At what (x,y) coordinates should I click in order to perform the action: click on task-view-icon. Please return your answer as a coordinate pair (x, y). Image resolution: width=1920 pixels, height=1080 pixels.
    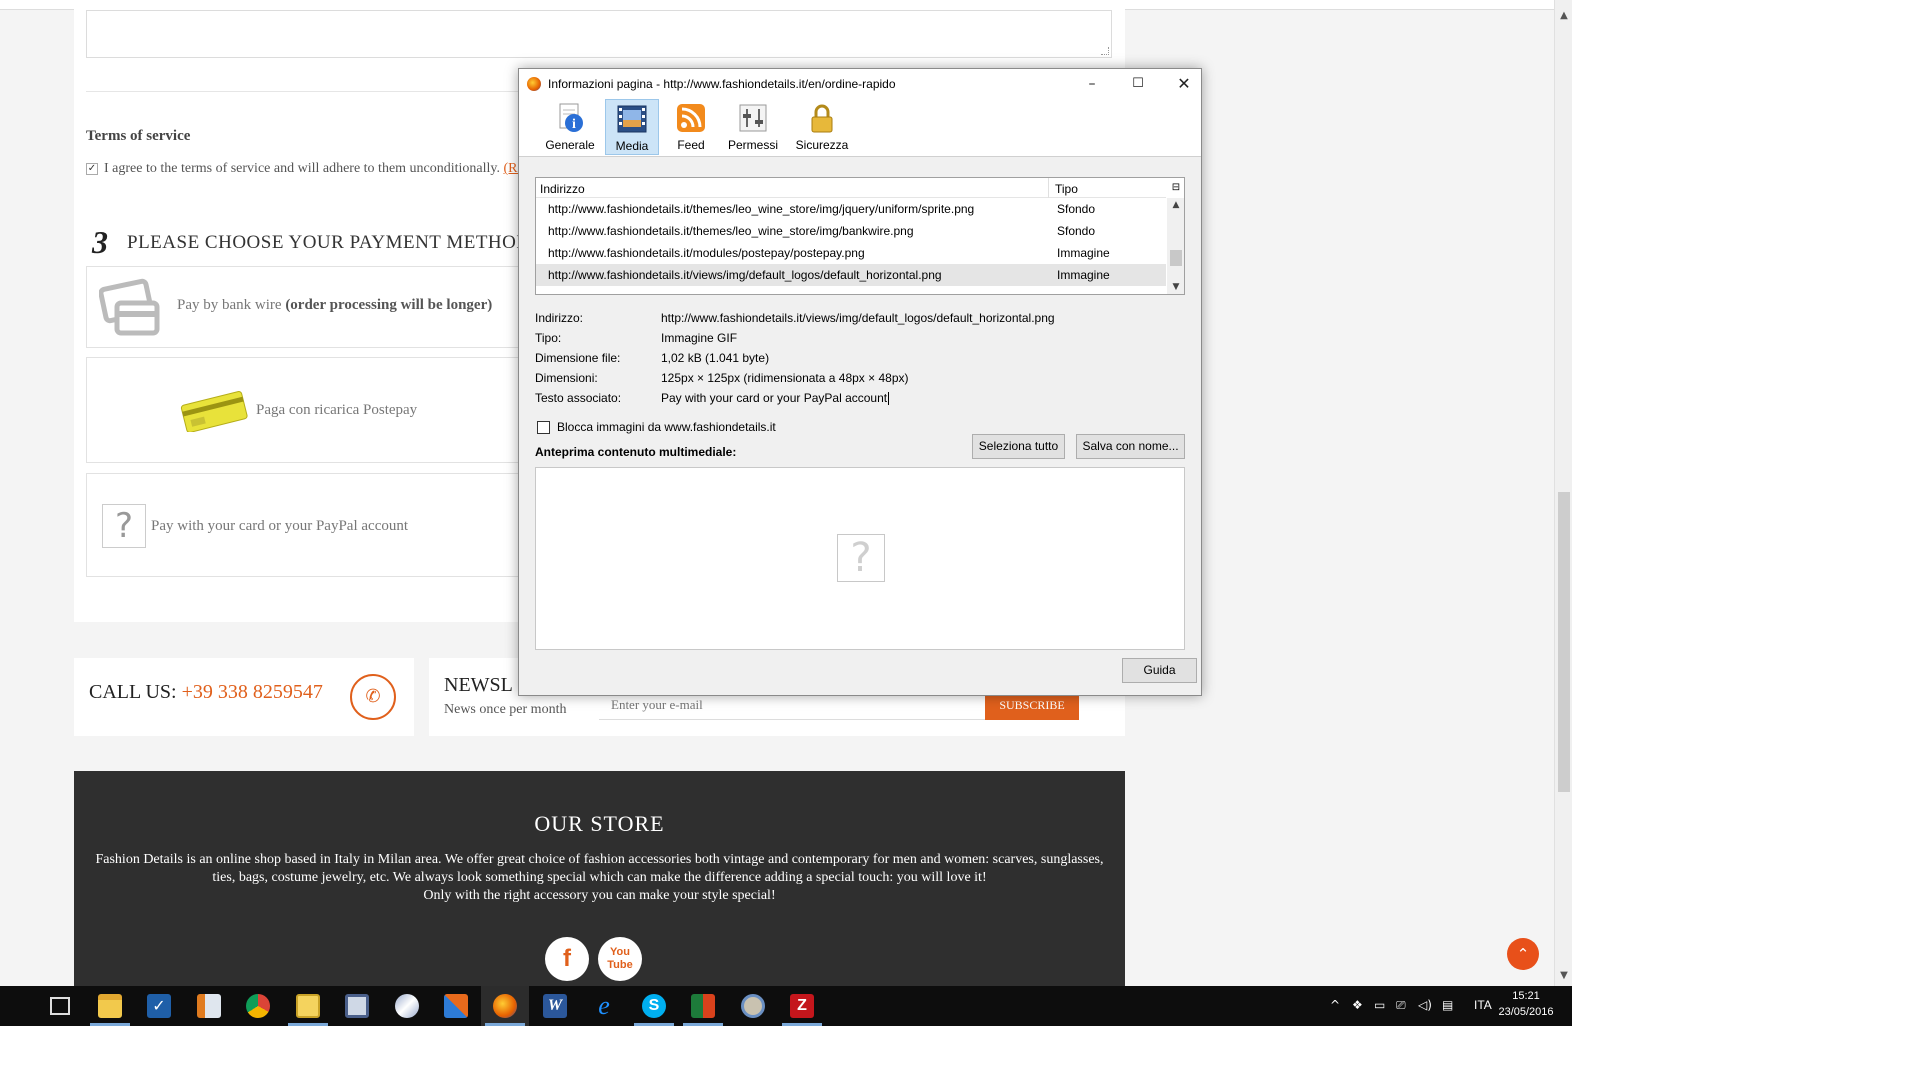
    Looking at the image, I should click on (60, 1006).